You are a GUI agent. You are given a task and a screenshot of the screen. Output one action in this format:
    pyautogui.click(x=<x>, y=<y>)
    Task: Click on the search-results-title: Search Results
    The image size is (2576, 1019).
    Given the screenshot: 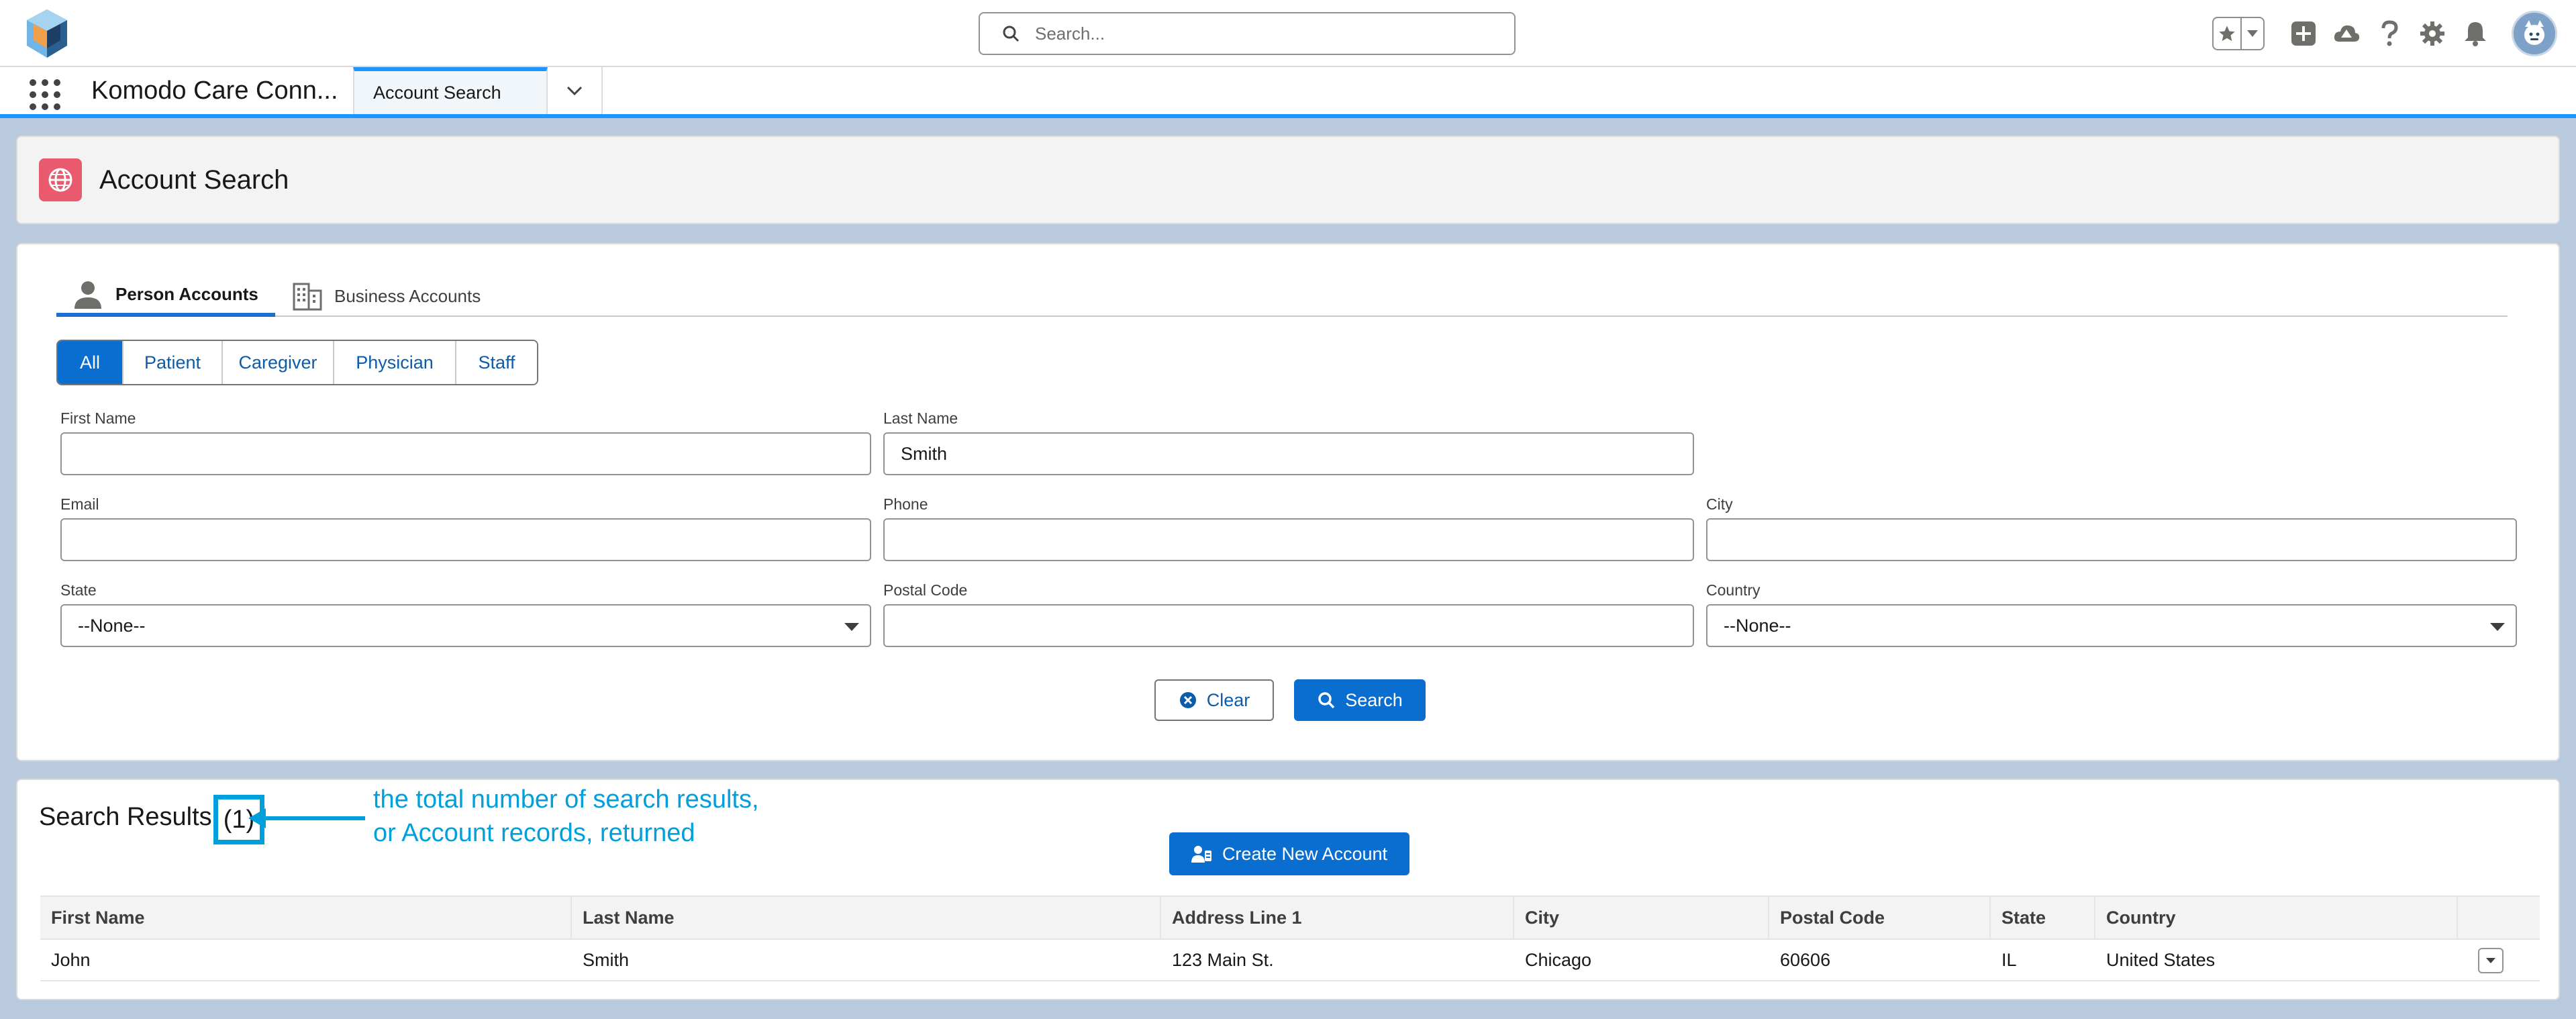 What is the action you would take?
    pyautogui.click(x=125, y=817)
    